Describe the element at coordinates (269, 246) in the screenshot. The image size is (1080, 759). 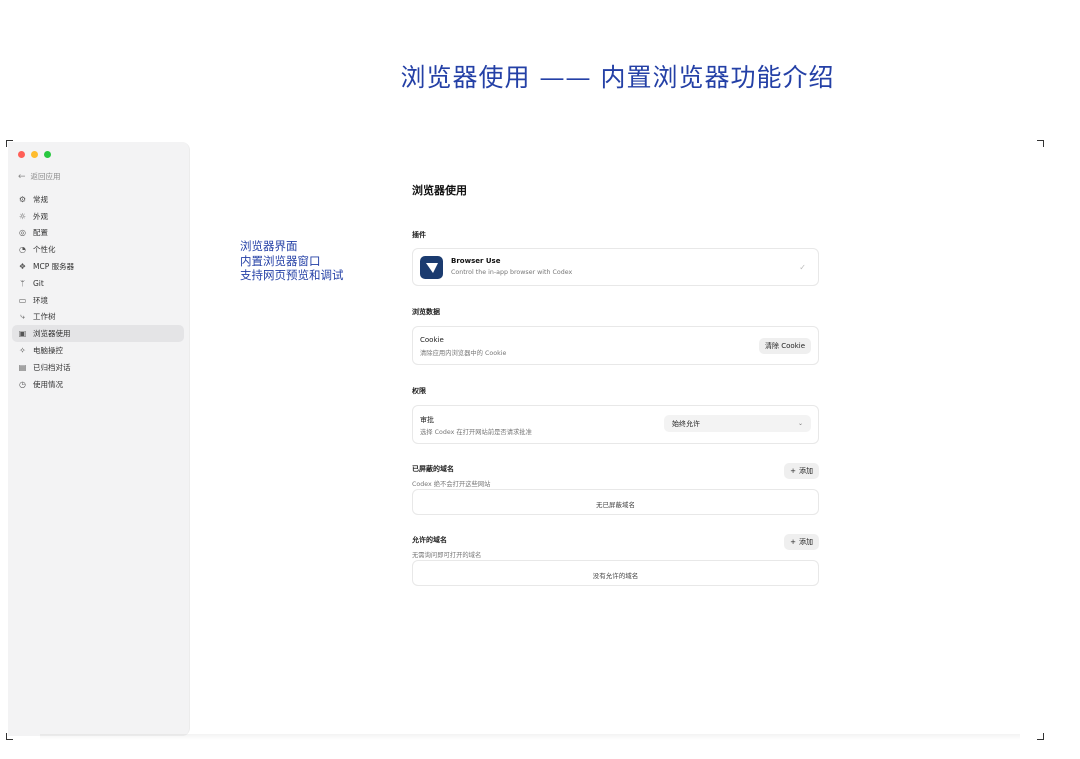
I see `annotation-line: 浏览器界面` at that location.